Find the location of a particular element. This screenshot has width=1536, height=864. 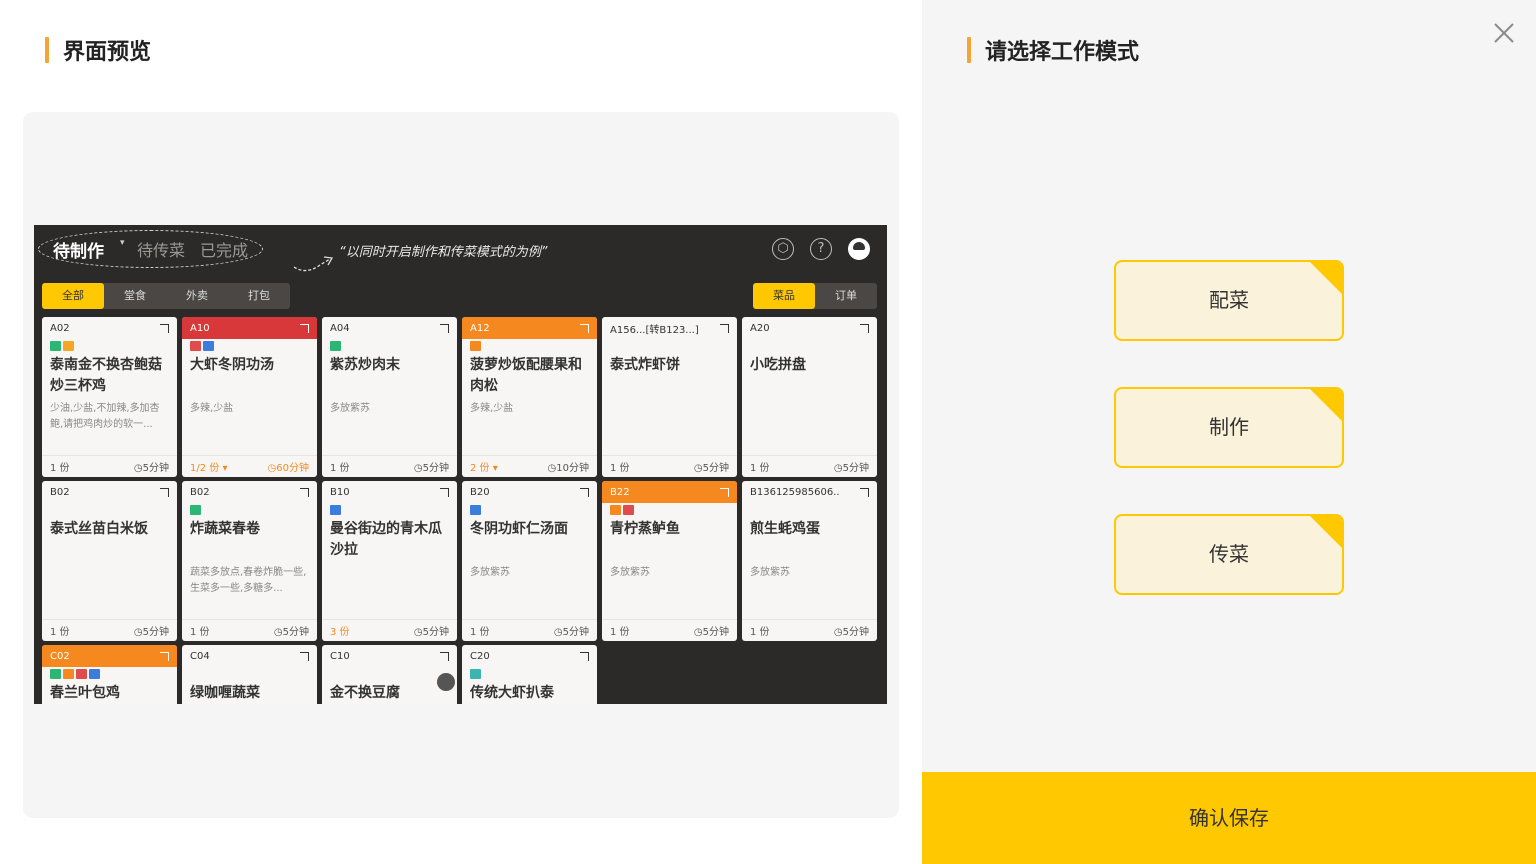

mode-button-prep: 配菜 is located at coordinates (1229, 300).